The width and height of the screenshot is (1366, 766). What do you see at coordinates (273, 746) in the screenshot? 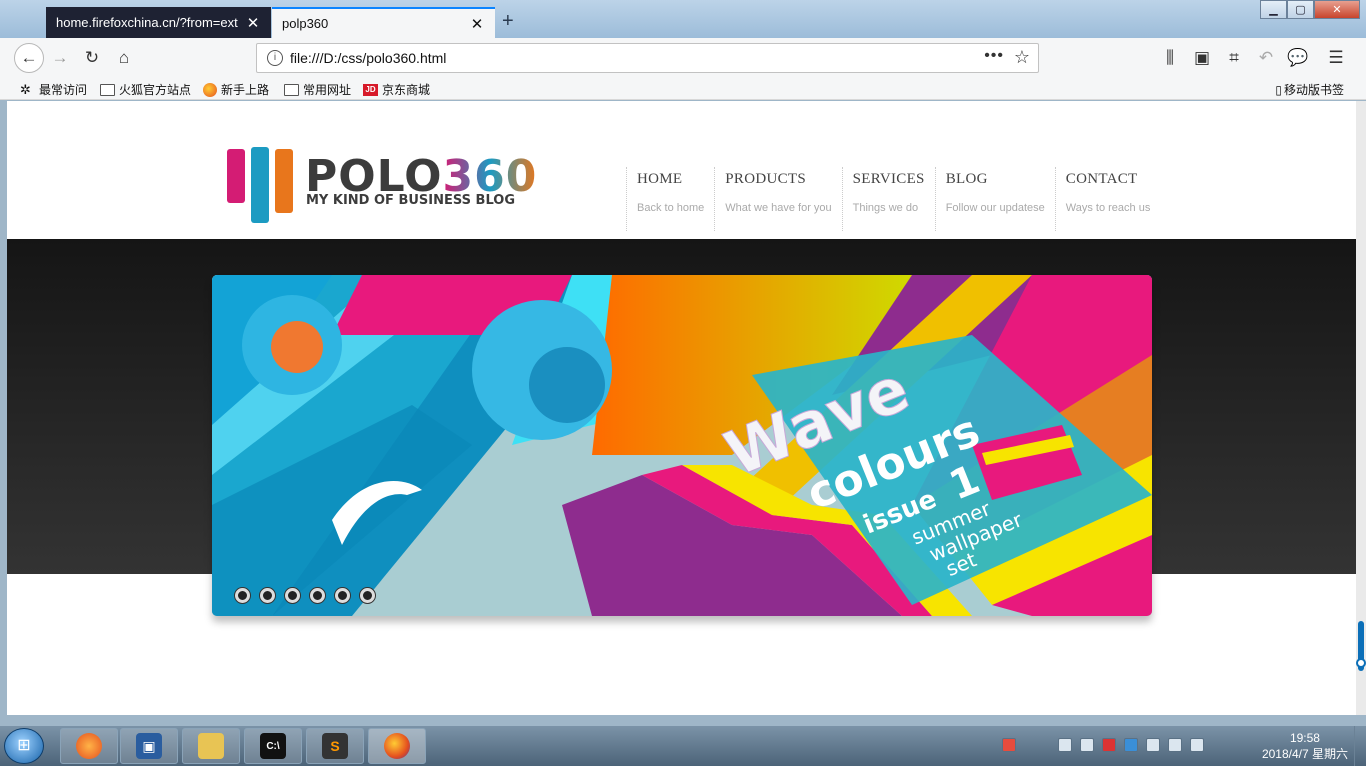
I see `taskbar-app-cmd: C:\` at bounding box center [273, 746].